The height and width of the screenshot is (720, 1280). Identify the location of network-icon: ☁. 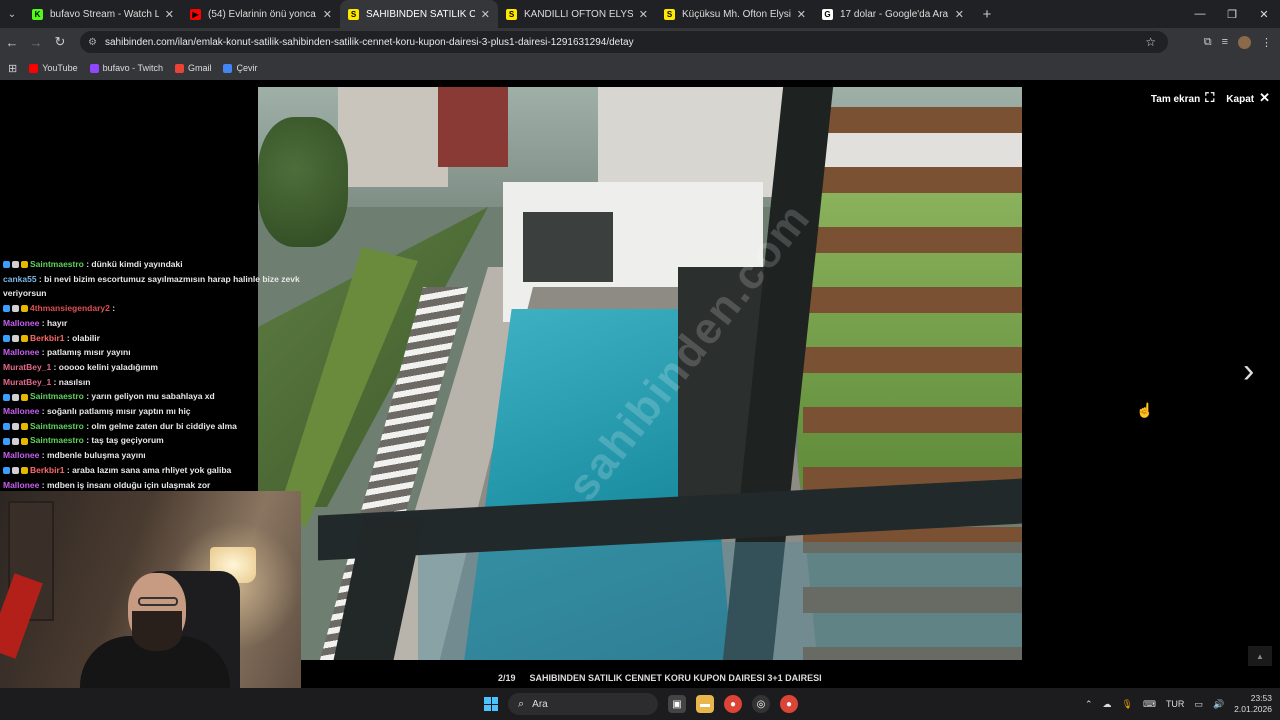
(1107, 704).